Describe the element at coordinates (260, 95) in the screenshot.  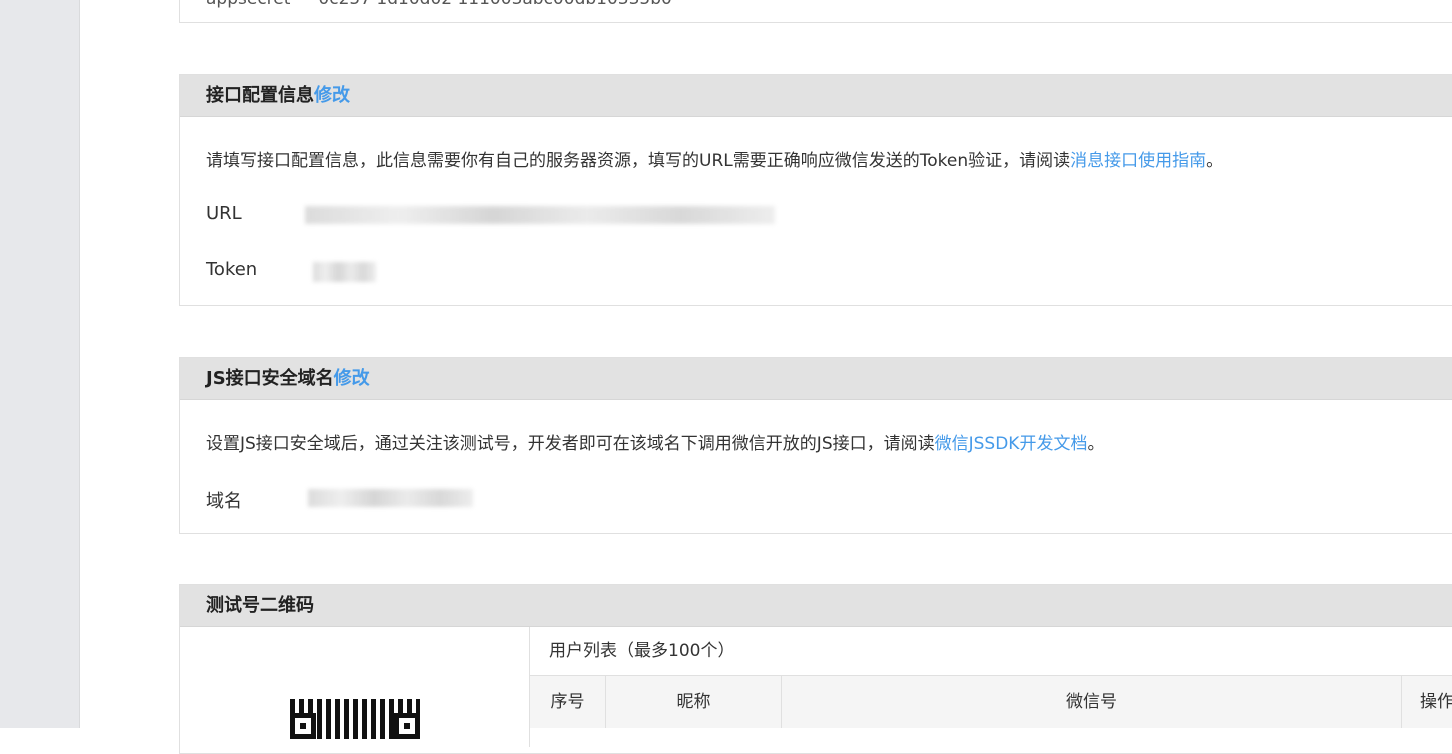
I see `interface-config-title: 接口配置信息` at that location.